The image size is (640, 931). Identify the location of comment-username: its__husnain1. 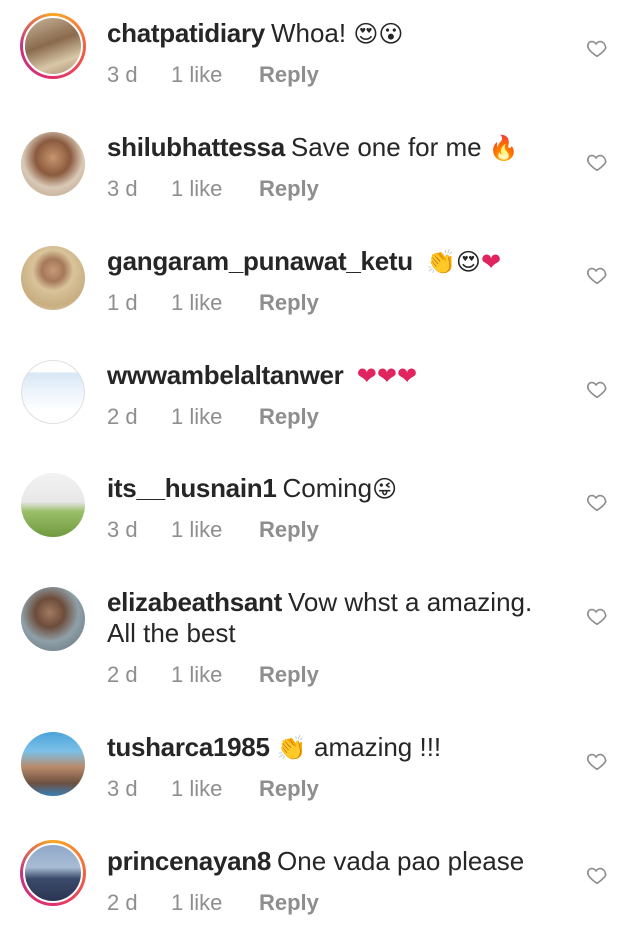
(192, 488).